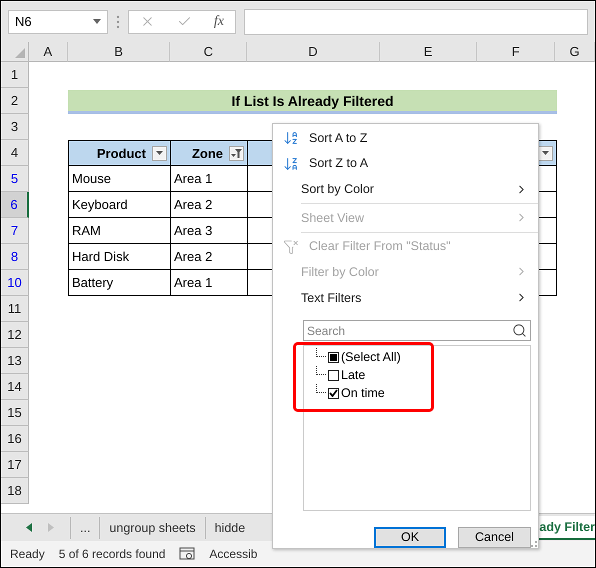 This screenshot has width=596, height=568. What do you see at coordinates (291, 164) in the screenshot?
I see `sort-descending-icon` at bounding box center [291, 164].